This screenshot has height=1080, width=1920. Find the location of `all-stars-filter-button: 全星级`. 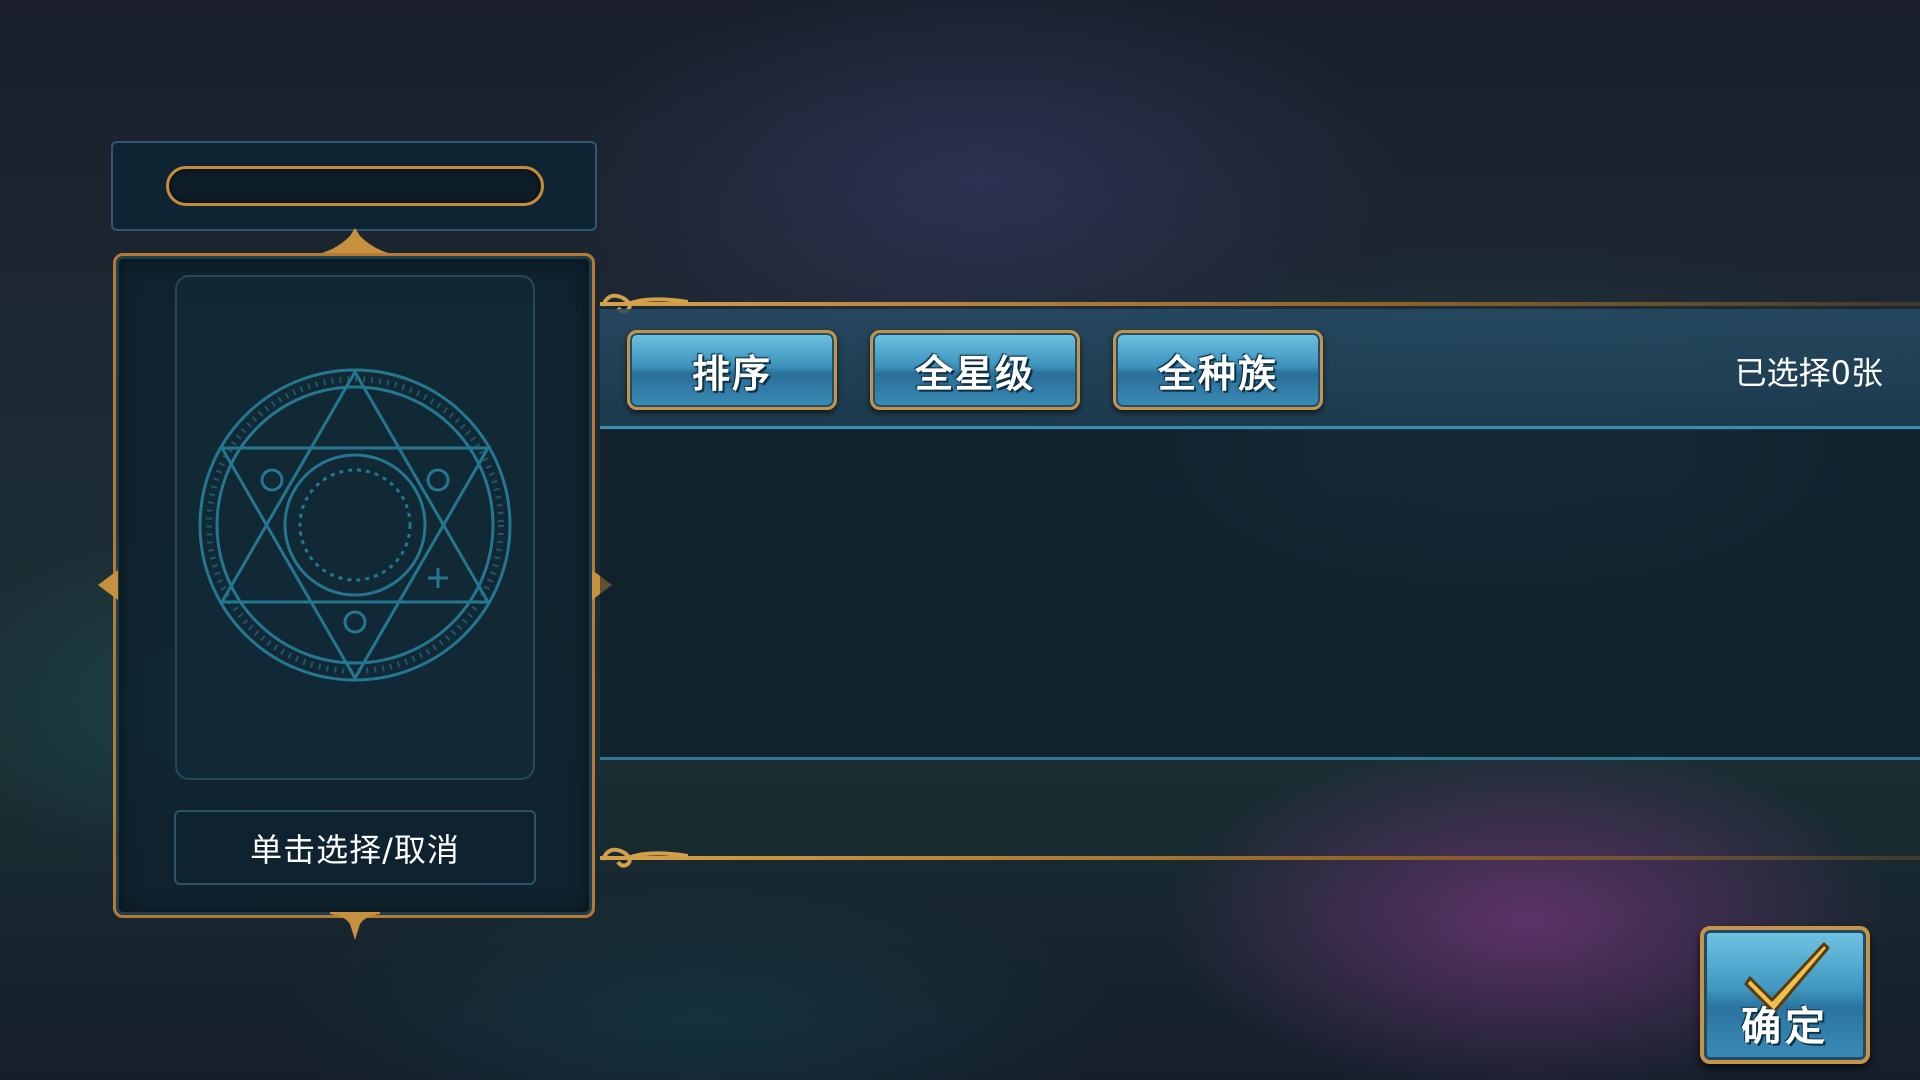

all-stars-filter-button: 全星级 is located at coordinates (975, 370).